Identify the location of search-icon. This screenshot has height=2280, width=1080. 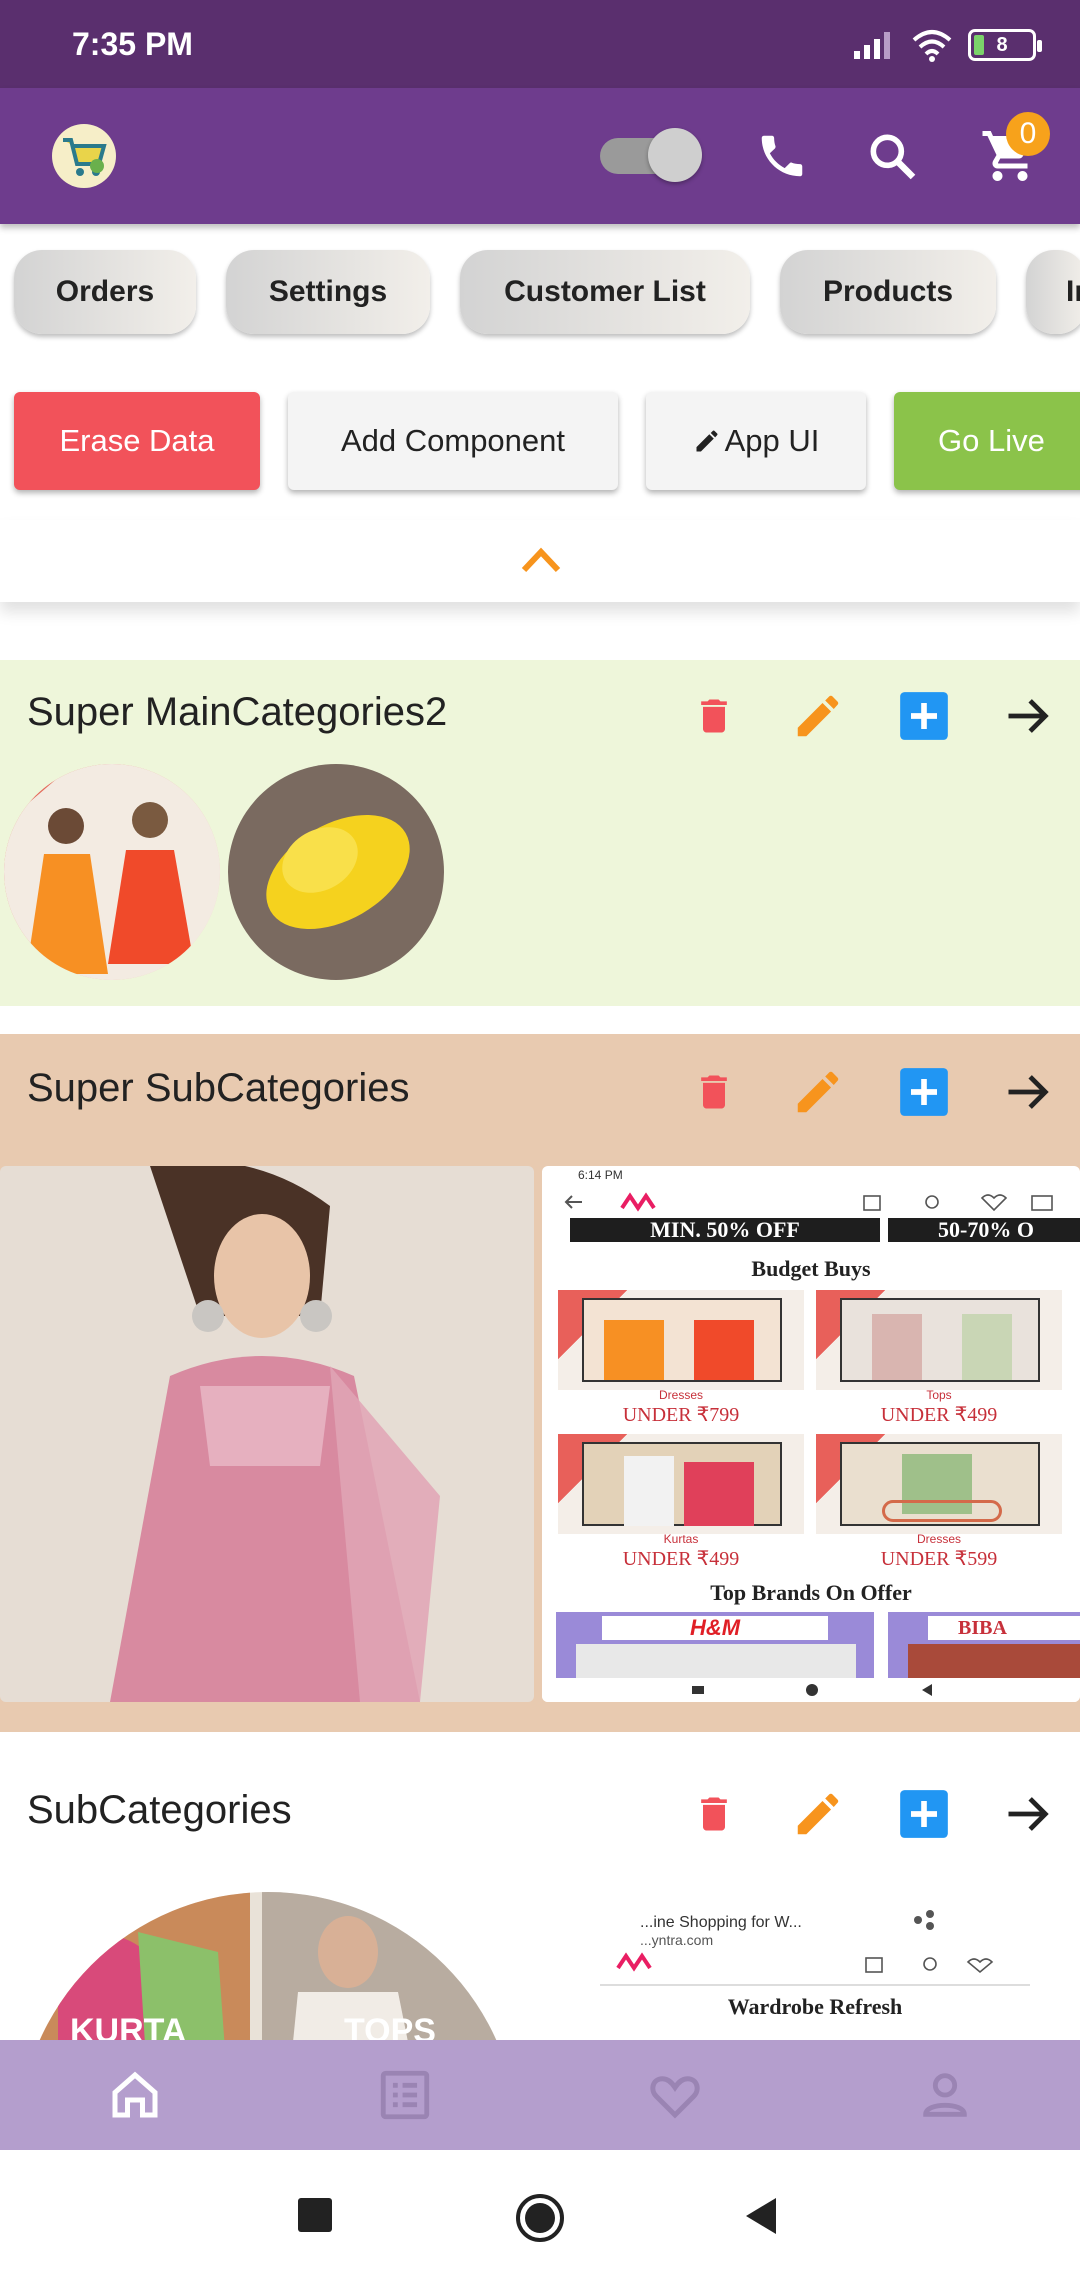
(892, 156).